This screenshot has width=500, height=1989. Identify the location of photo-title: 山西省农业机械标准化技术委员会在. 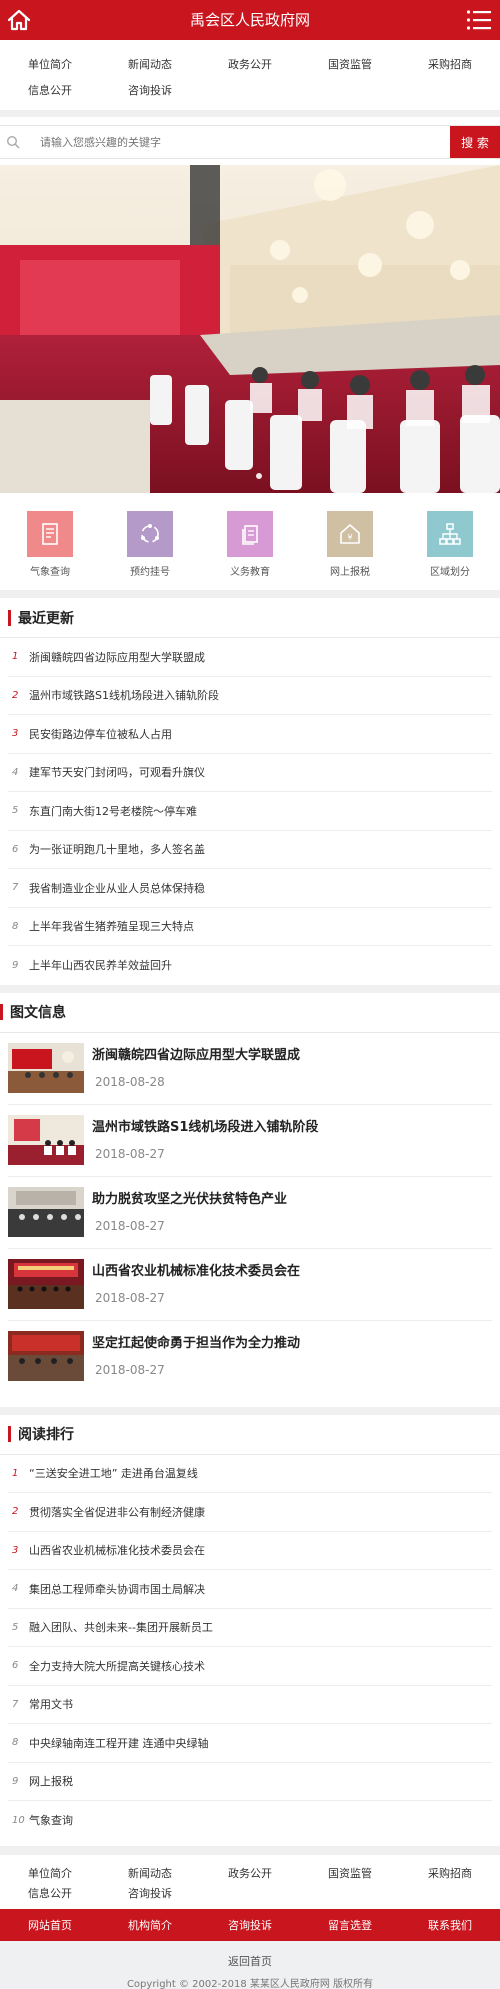
(196, 1269).